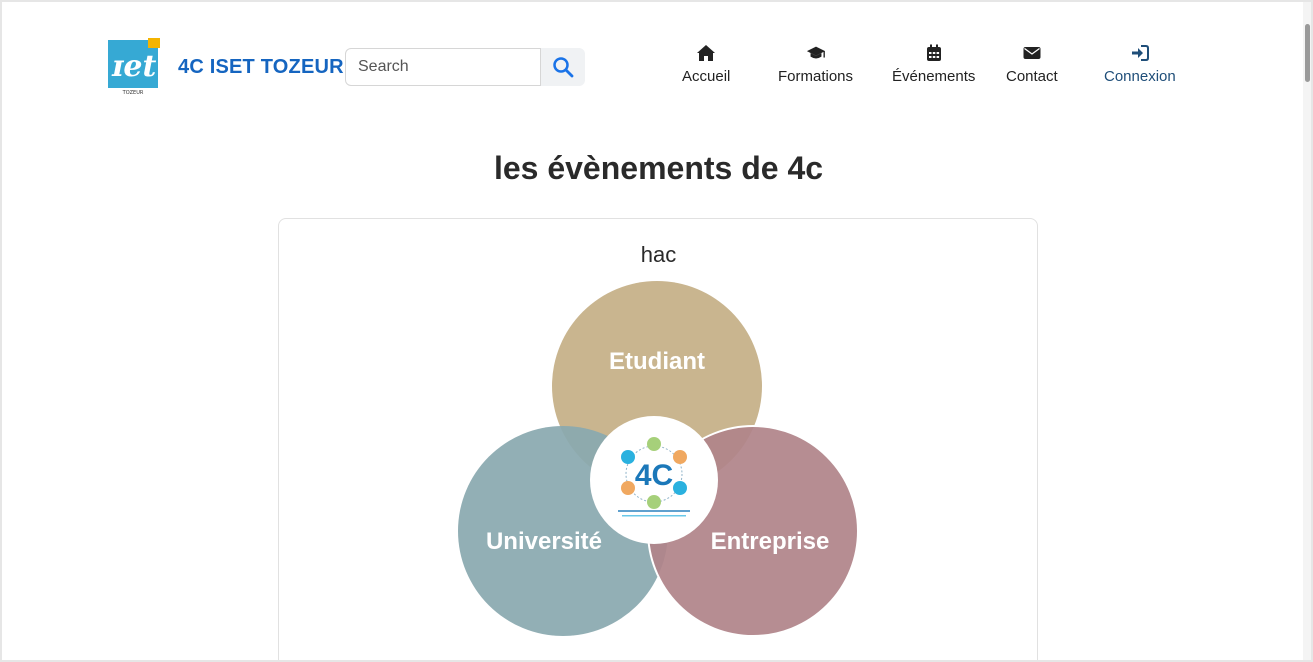 The width and height of the screenshot is (1313, 662). Describe the element at coordinates (1307, 331) in the screenshot. I see `scrollbar` at that location.